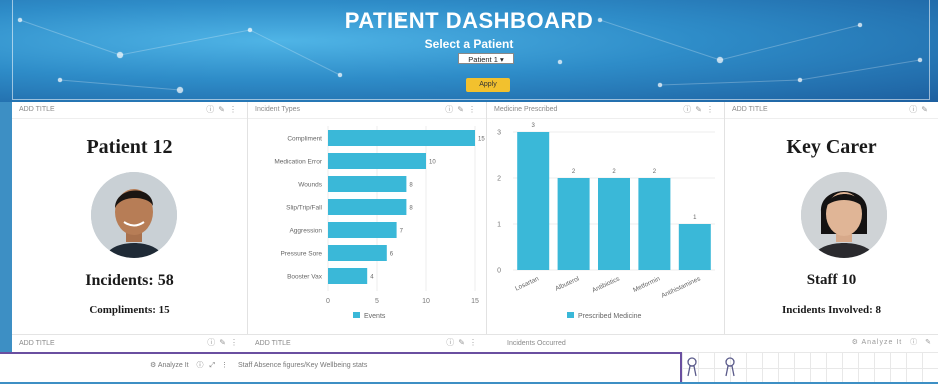  I want to click on panel-title: Medicine Prescribed, so click(525, 109).